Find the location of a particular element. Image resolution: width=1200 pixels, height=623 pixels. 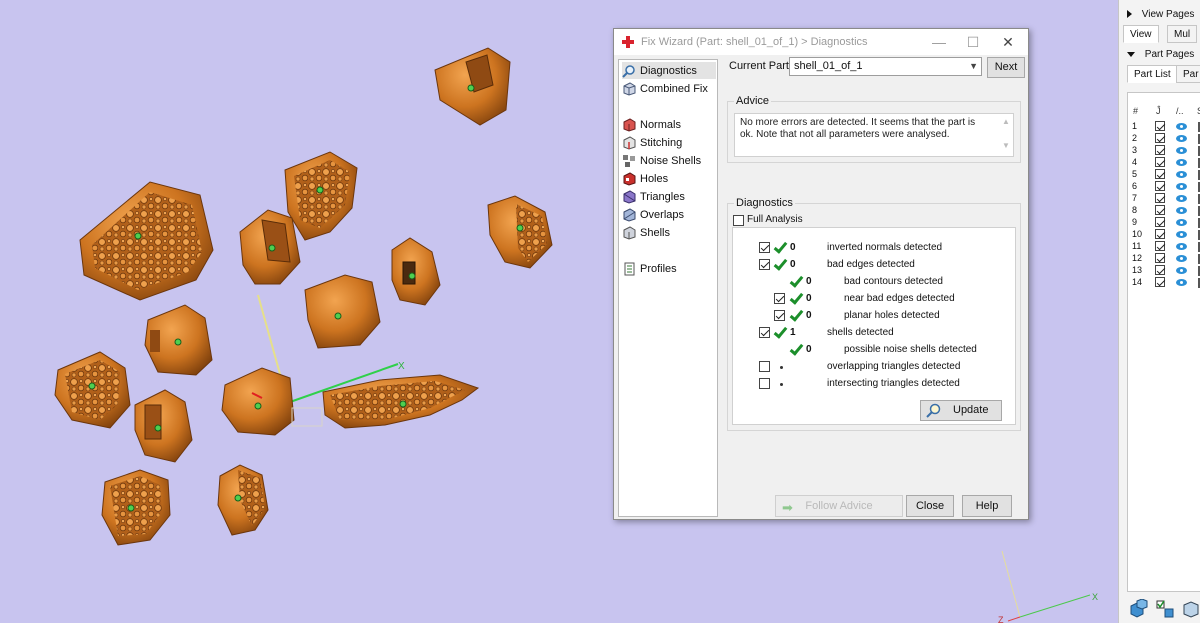

inverted-normals-checkbox is located at coordinates (764, 247).